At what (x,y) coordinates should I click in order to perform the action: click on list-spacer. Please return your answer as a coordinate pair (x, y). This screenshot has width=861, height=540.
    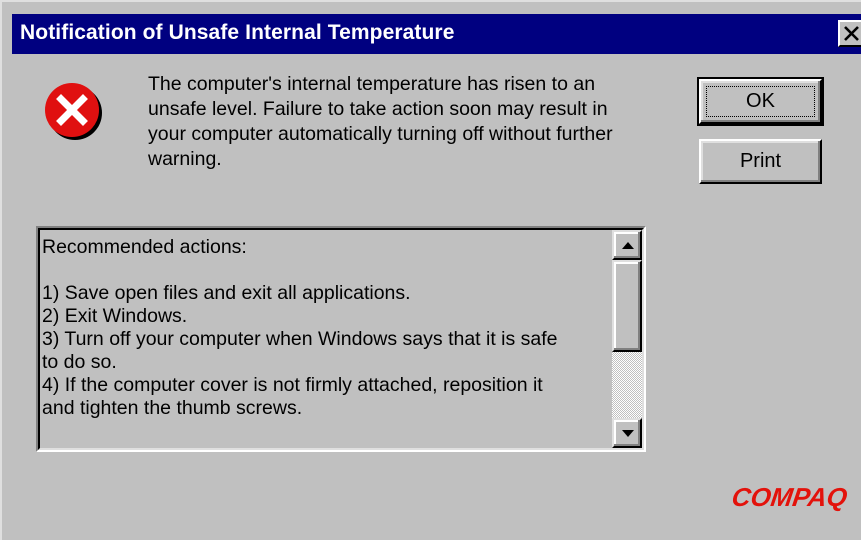
    Looking at the image, I should click on (330, 270).